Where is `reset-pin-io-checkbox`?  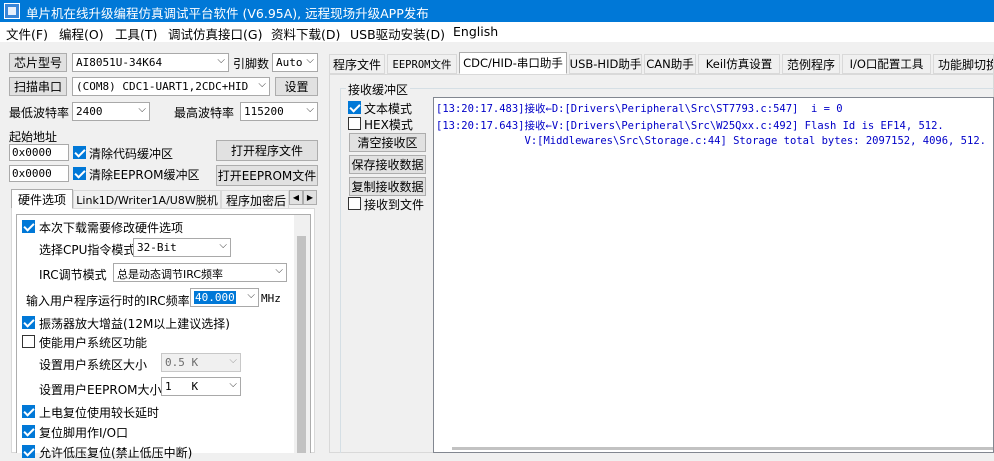
reset-pin-io-checkbox is located at coordinates (28, 431).